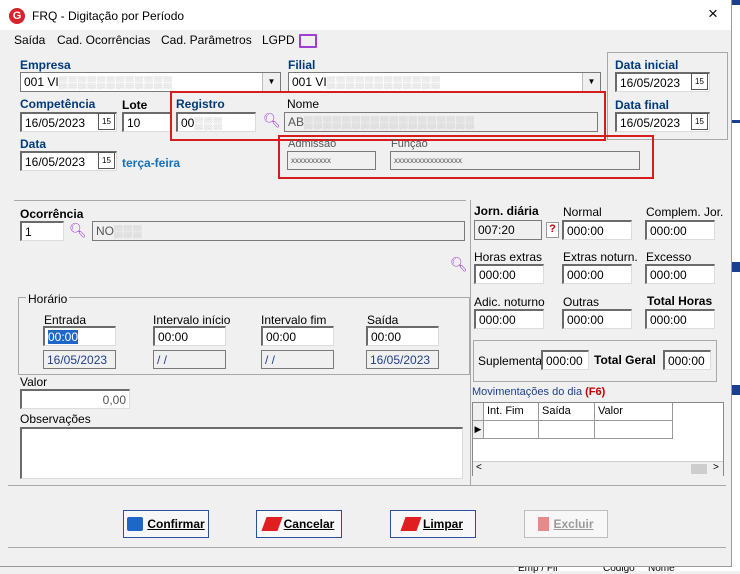 The height and width of the screenshot is (574, 740). What do you see at coordinates (383, 320) in the screenshot?
I see `saida-label: Saída` at bounding box center [383, 320].